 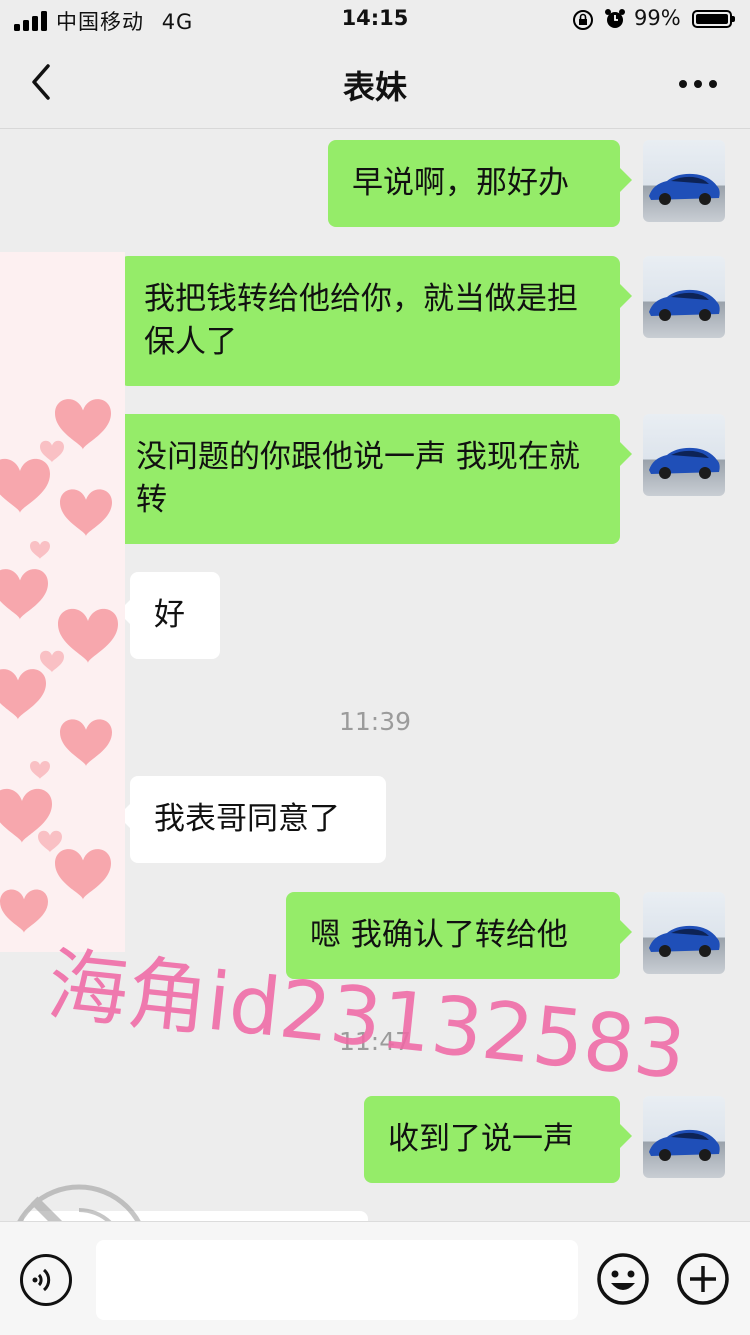 I want to click on message-bubble-outgoing: 早说啊，那好办, so click(x=480, y=183).